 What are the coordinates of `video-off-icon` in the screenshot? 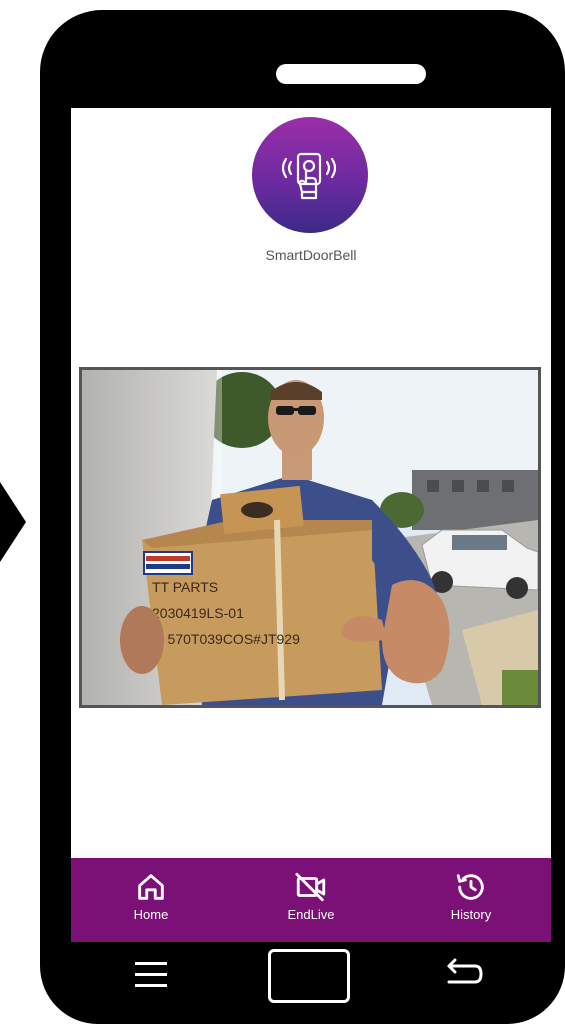 It's located at (310, 887).